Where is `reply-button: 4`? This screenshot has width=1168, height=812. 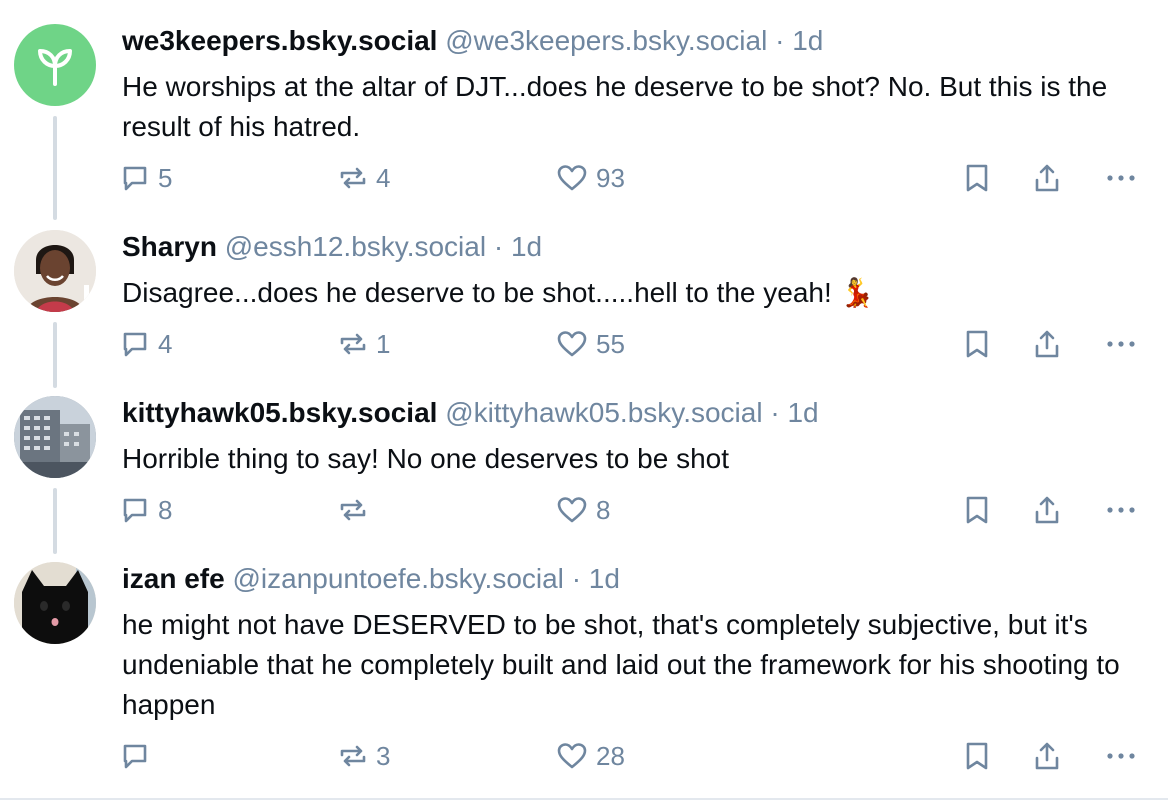 reply-button: 4 is located at coordinates (146, 344).